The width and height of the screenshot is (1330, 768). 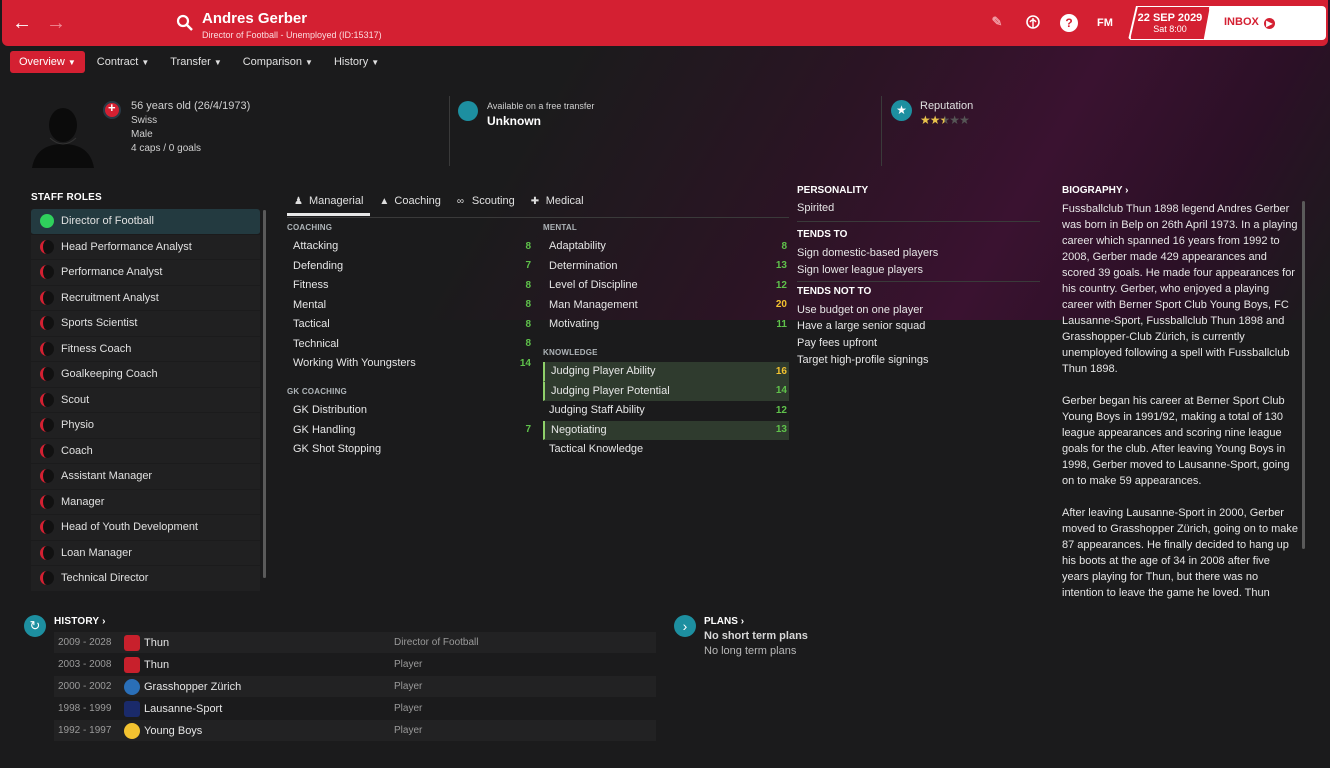 I want to click on history-link: HISTORY ›, so click(x=80, y=621).